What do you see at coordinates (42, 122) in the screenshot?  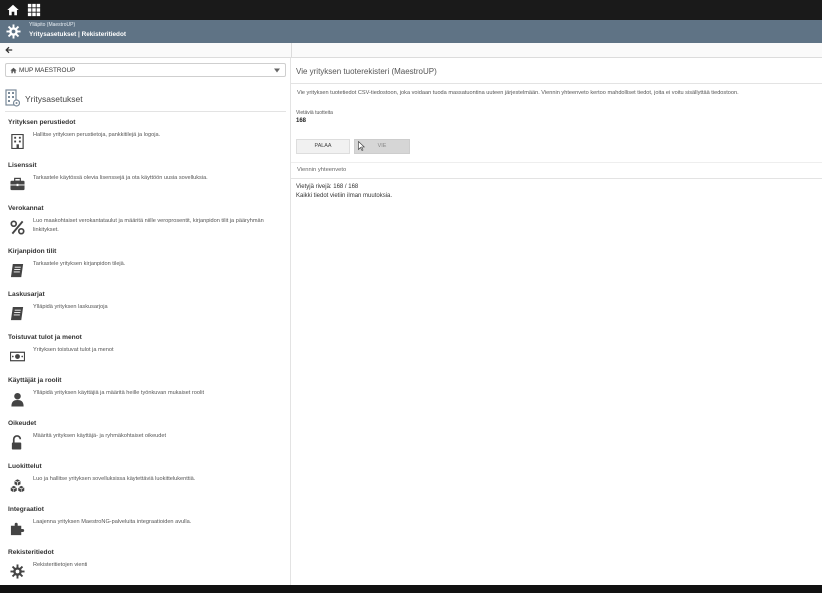 I see `sidebar-item-title: Yrityksen perustiedot` at bounding box center [42, 122].